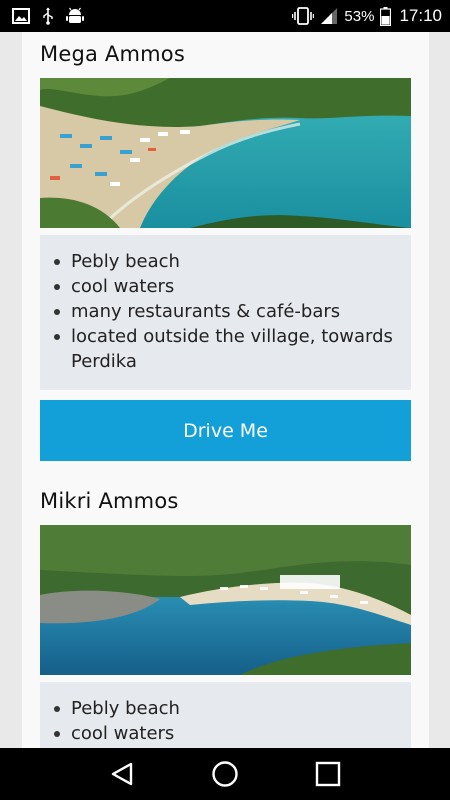  I want to click on navigation-bar, so click(225, 774).